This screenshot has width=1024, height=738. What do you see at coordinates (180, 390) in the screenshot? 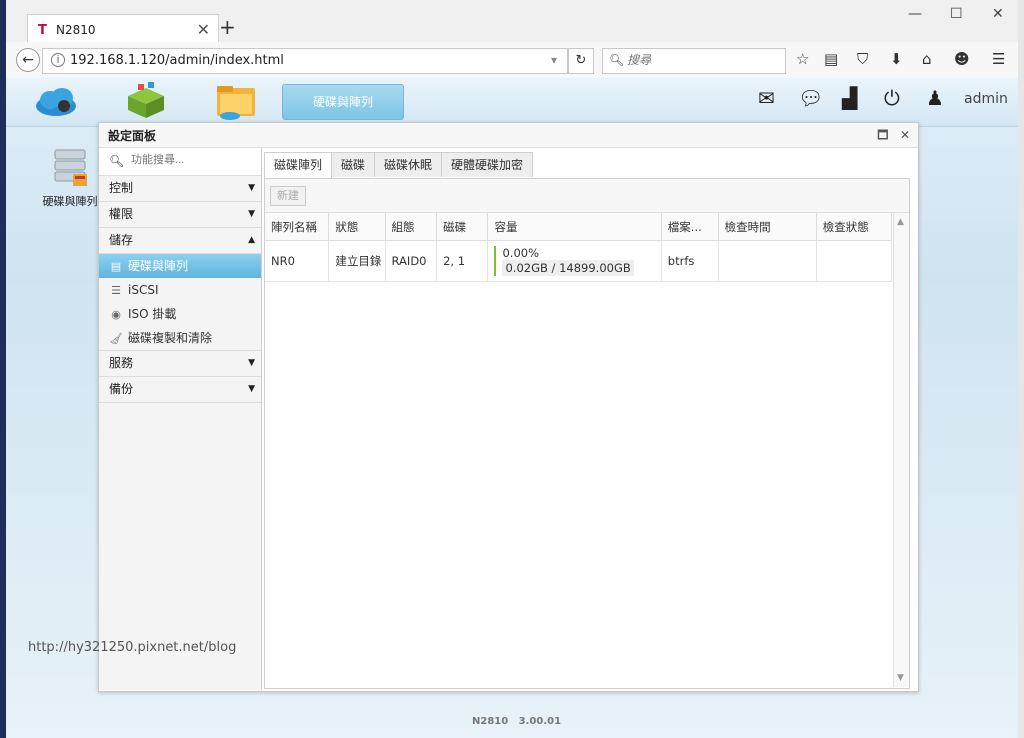
I see `section-backup: 備份 ▼` at bounding box center [180, 390].